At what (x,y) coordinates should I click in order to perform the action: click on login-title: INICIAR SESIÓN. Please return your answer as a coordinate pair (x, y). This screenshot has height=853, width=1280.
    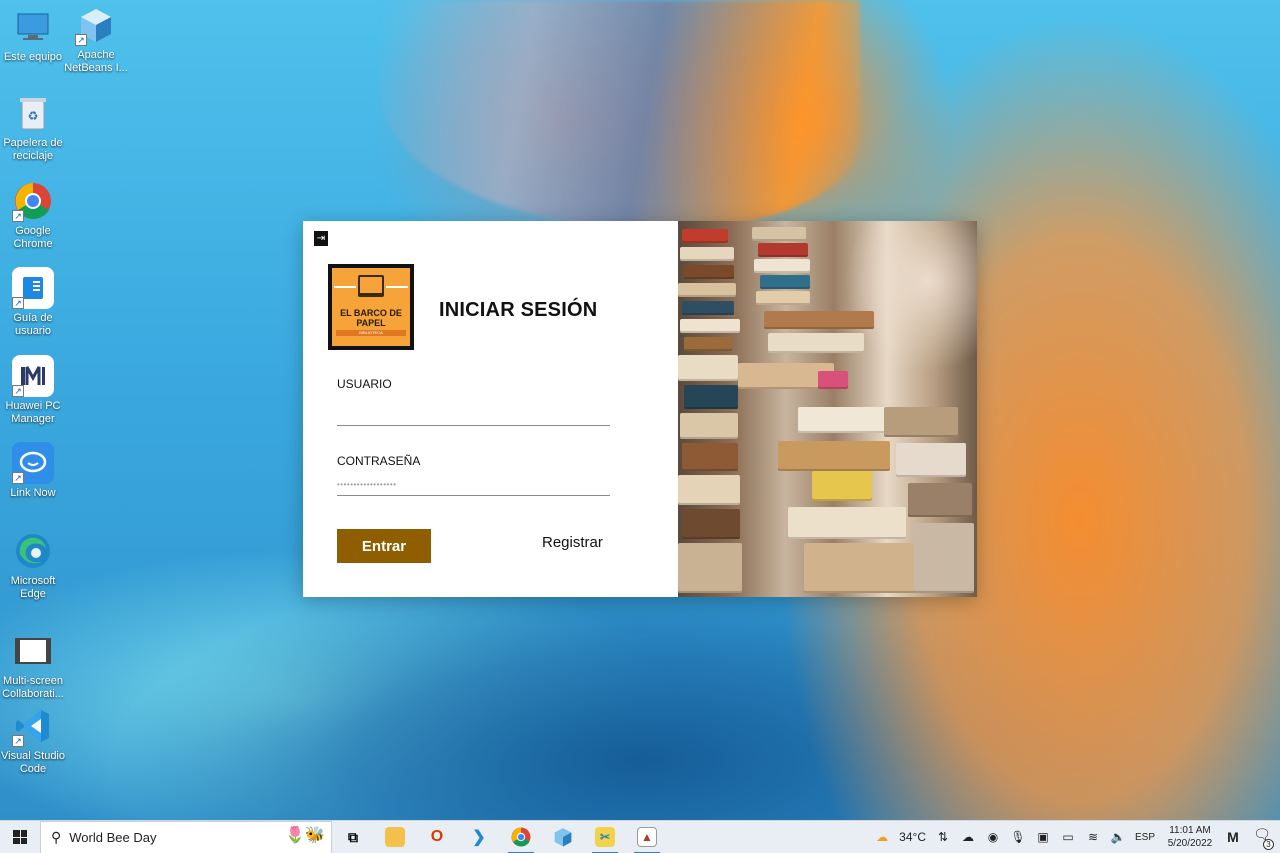
    Looking at the image, I should click on (518, 310).